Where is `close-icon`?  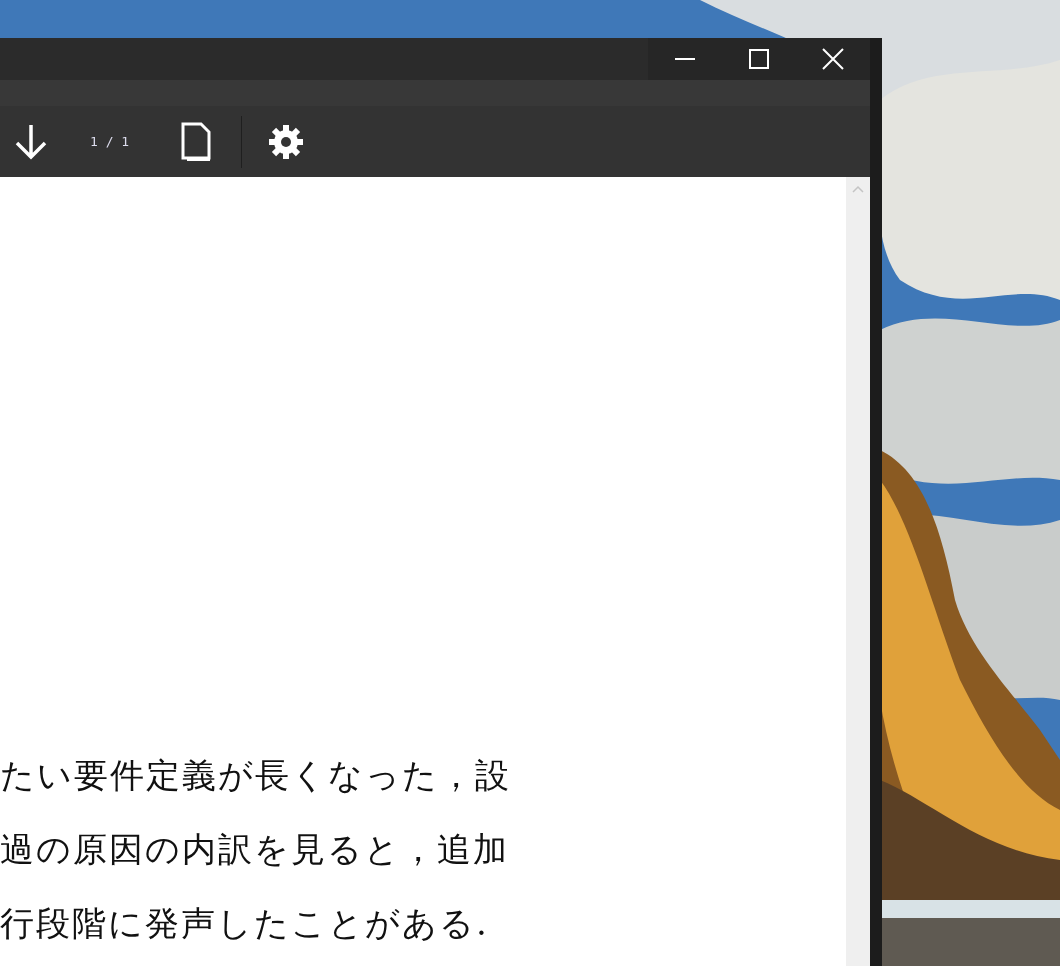 close-icon is located at coordinates (833, 59).